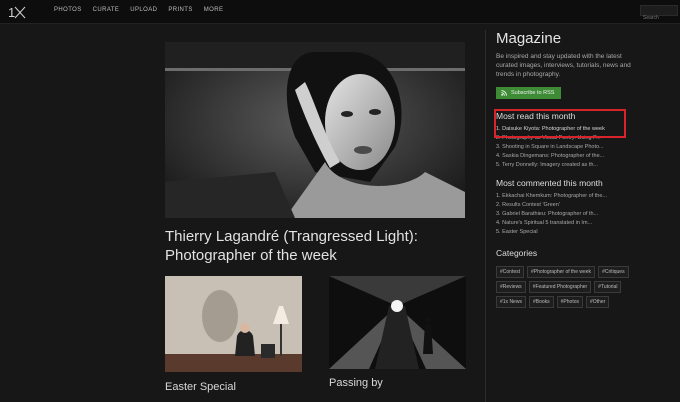 The height and width of the screenshot is (402, 680). I want to click on top-navbar: 1 PHOTOS CURATE UPLOAD PRINTS MORE, so click(340, 12).